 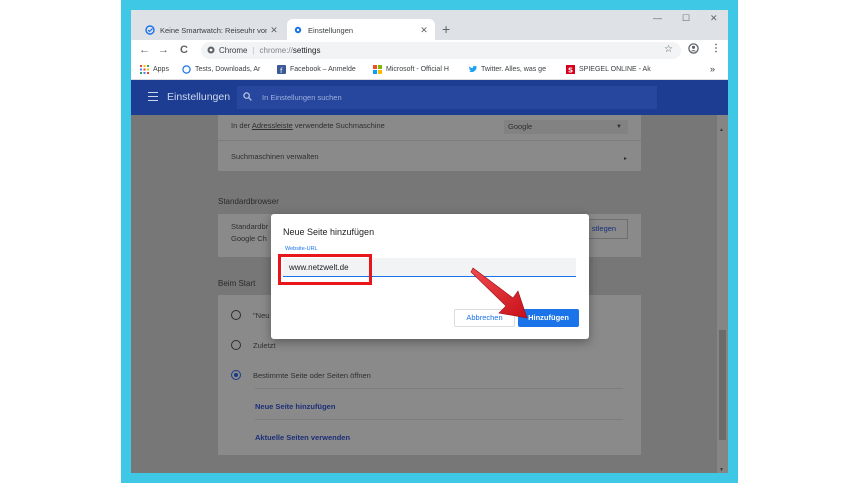 What do you see at coordinates (323, 69) in the screenshot?
I see `bookmark-label: Facebook – Anmelde` at bounding box center [323, 69].